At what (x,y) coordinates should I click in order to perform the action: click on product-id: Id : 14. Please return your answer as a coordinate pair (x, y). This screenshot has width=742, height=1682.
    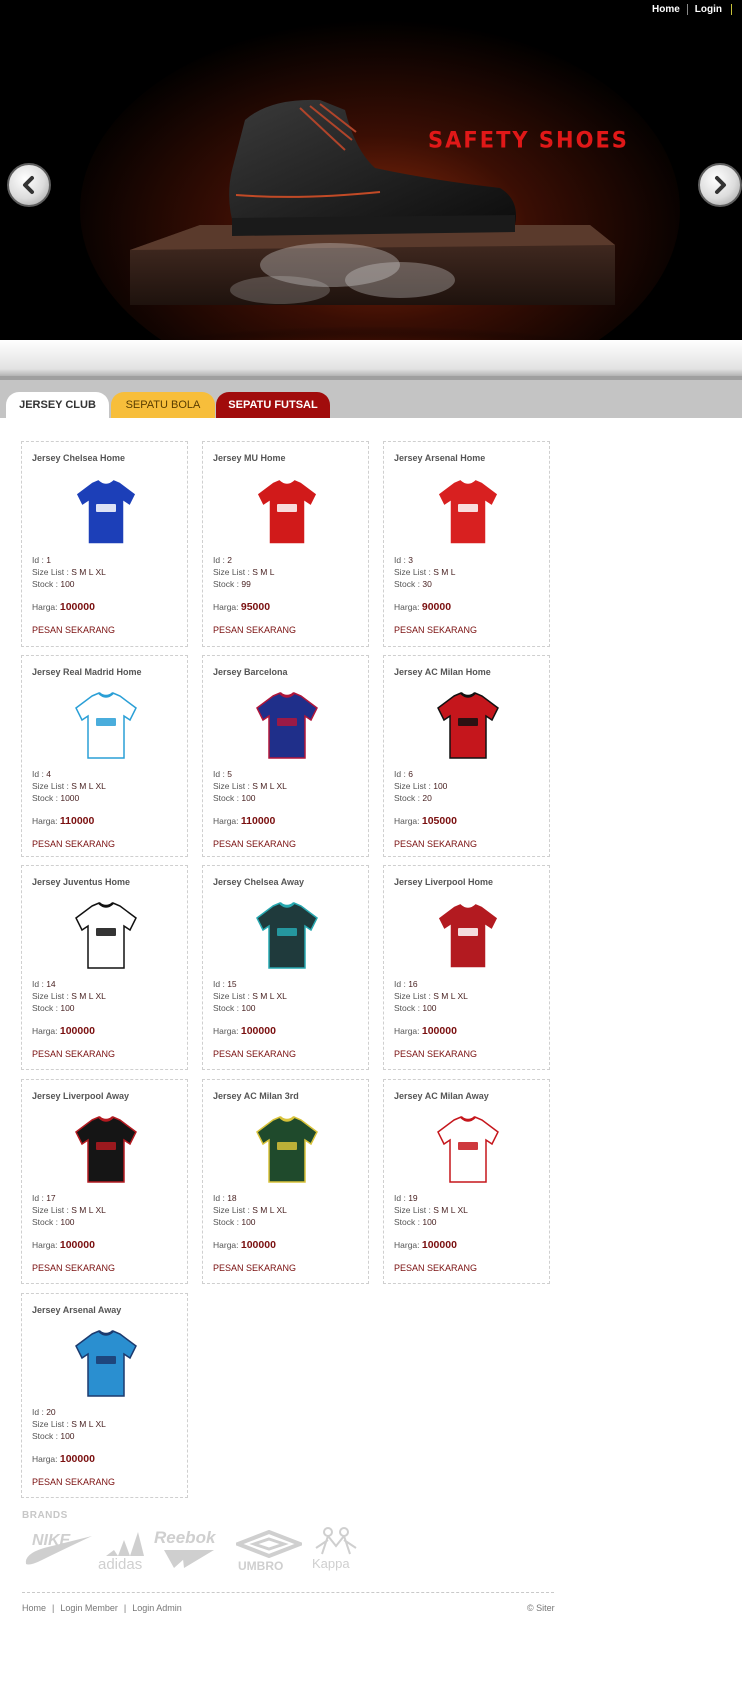
    Looking at the image, I should click on (44, 984).